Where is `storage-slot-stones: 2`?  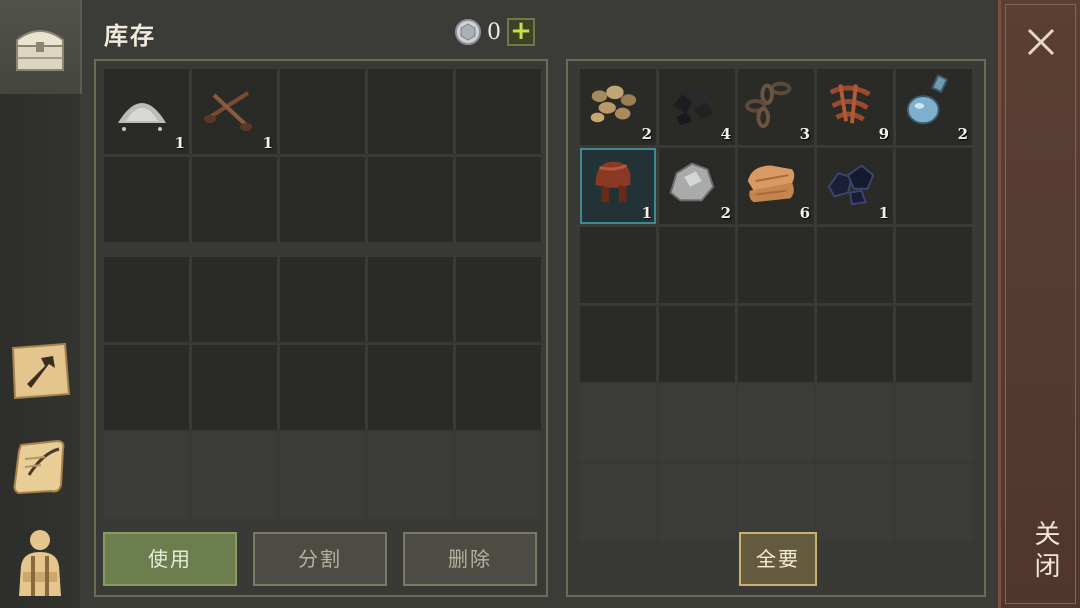
storage-slot-stones: 2 is located at coordinates (618, 107).